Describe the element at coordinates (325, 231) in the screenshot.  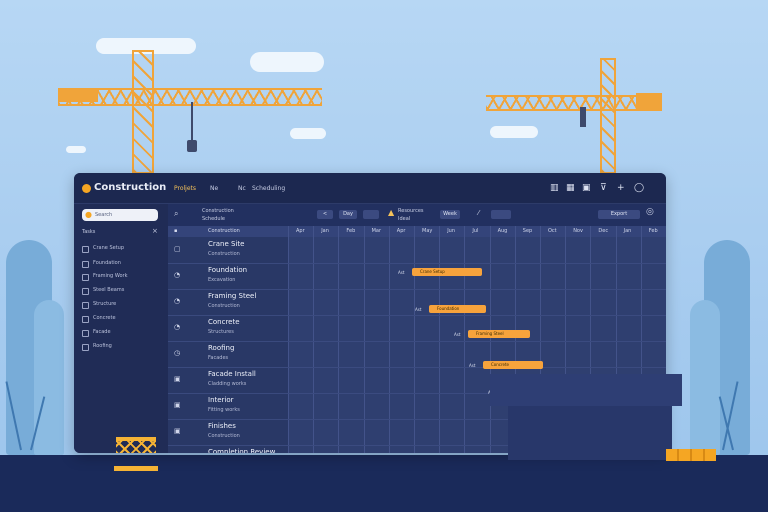
I see `gantt-column-label: Jan` at that location.